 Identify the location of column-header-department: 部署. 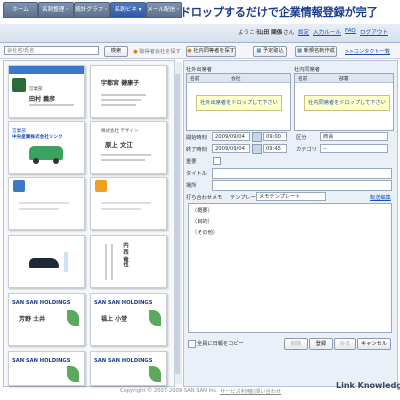
(344, 79).